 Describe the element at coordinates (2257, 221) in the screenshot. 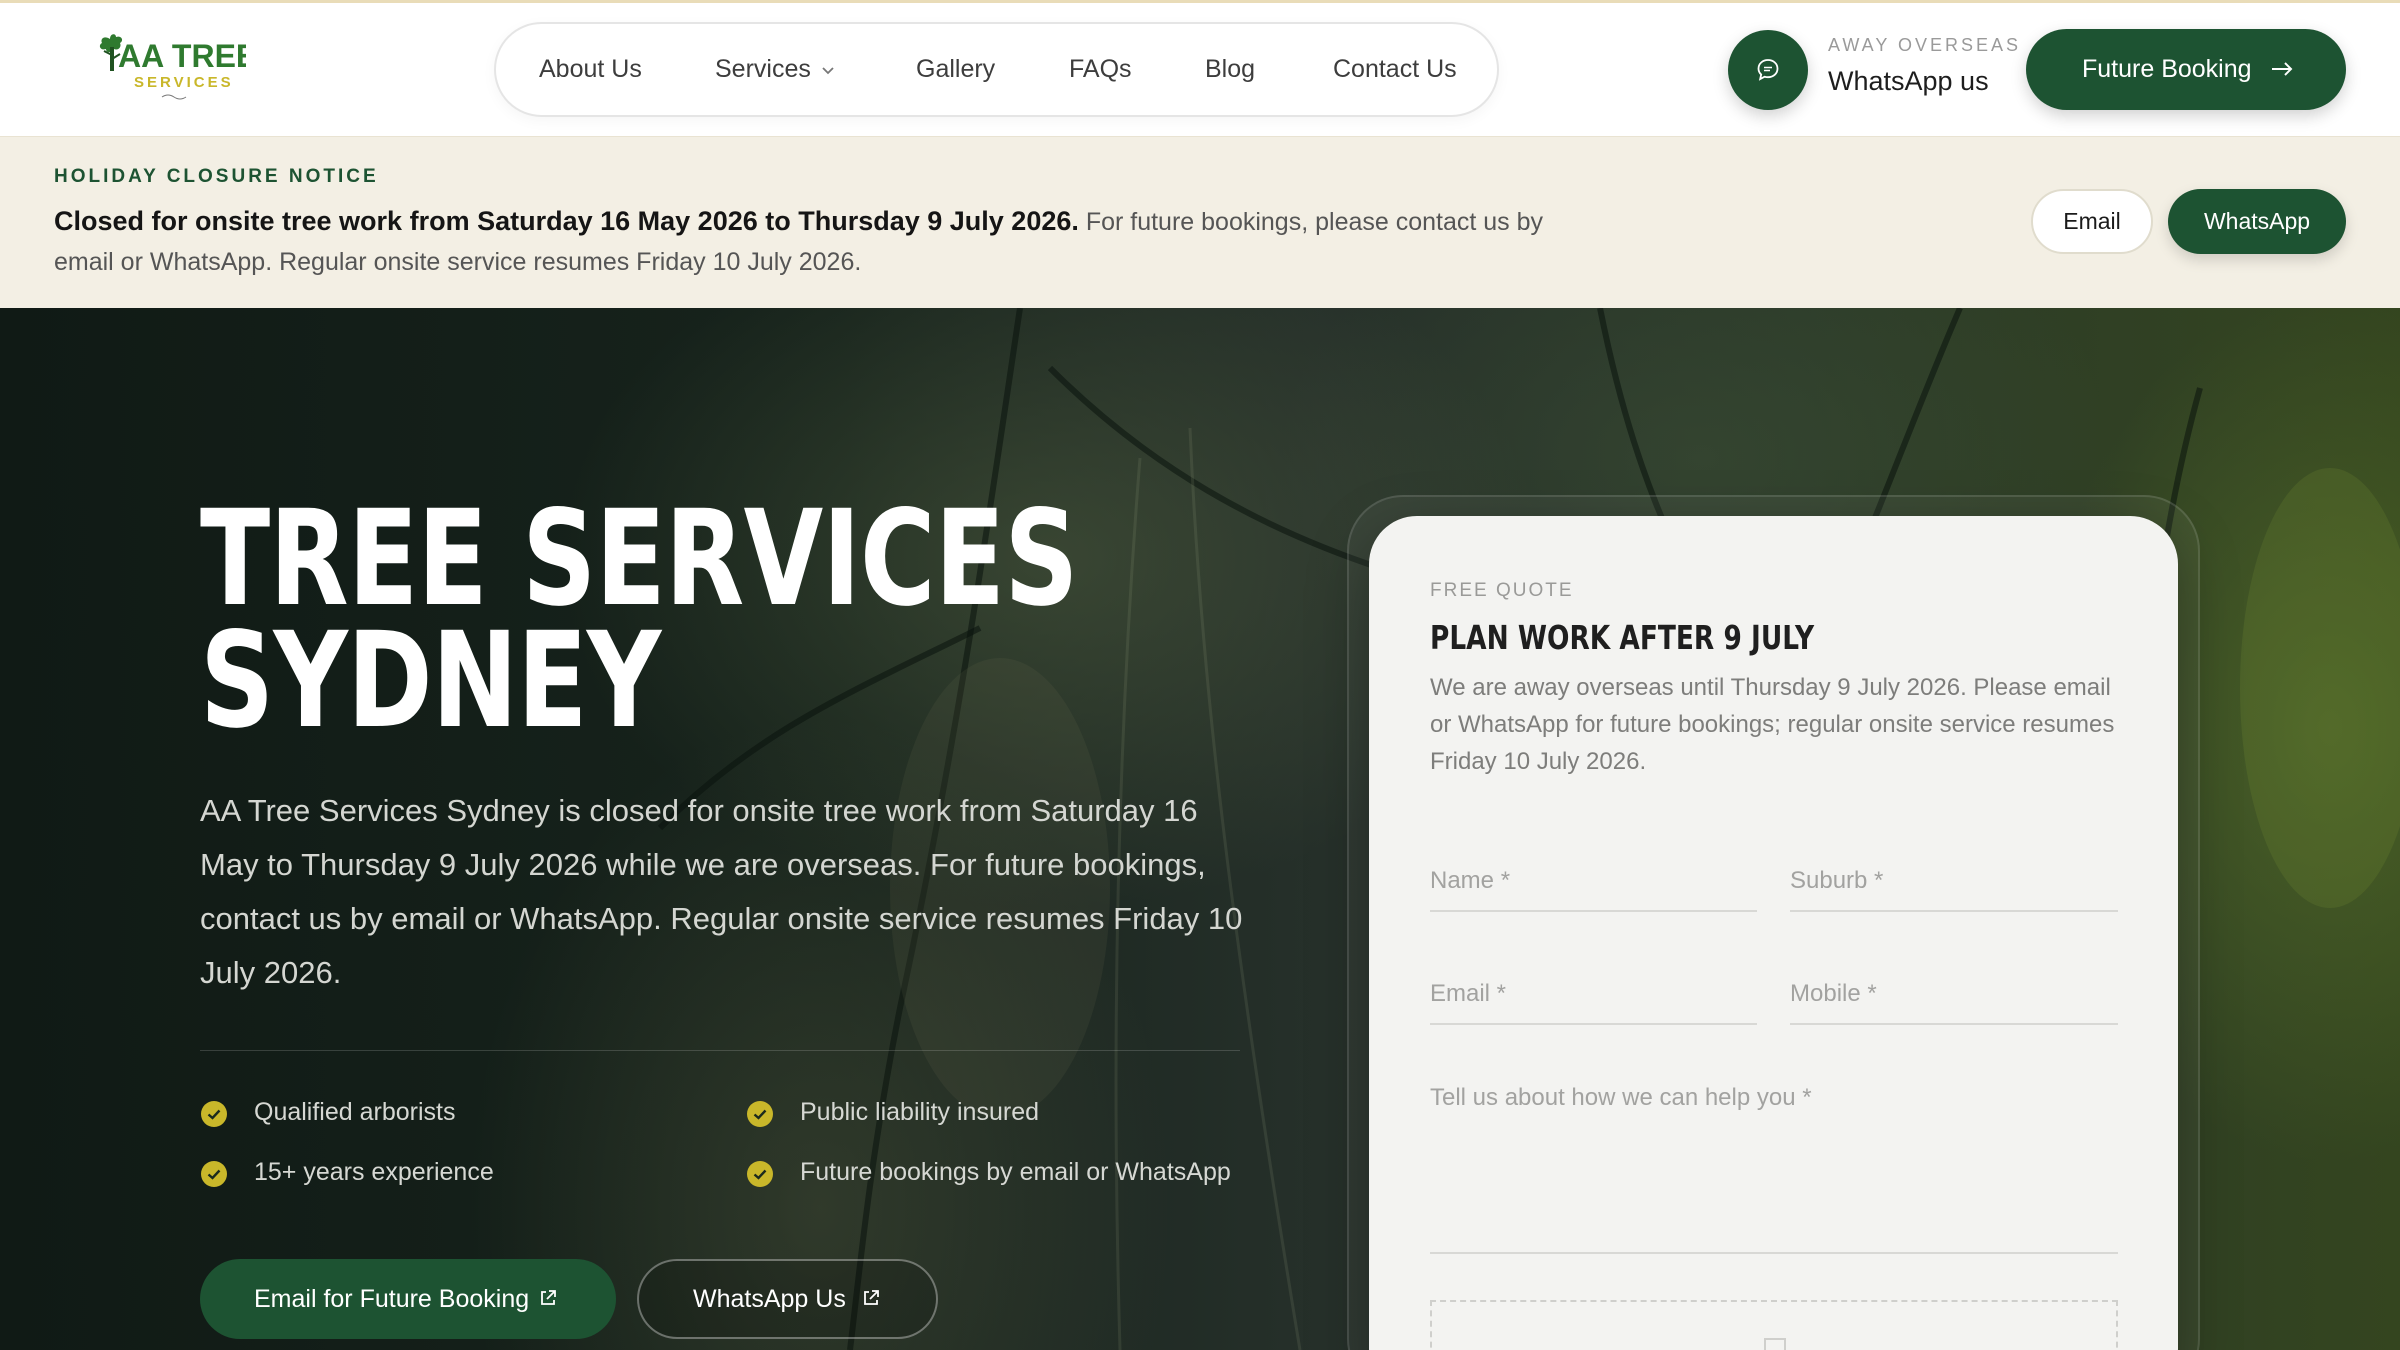

I see `notice-whatsapp-button: WhatsApp` at that location.